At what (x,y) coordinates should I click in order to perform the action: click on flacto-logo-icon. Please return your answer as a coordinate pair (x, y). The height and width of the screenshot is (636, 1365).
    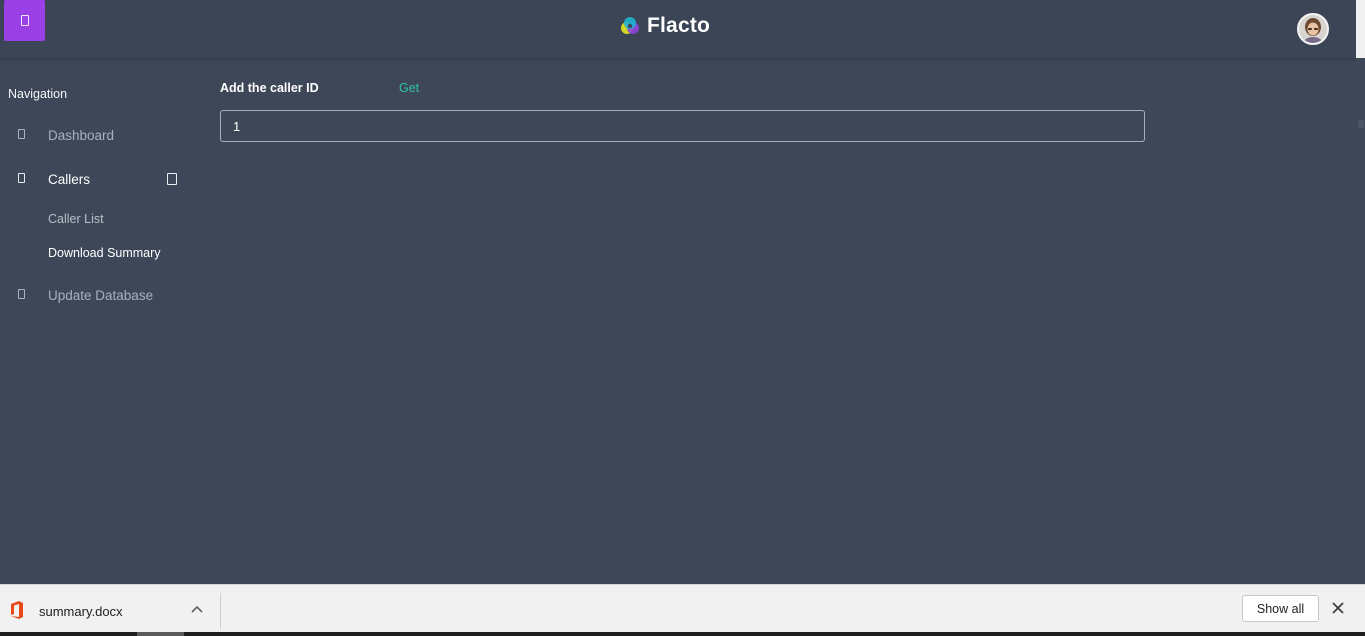
    Looking at the image, I should click on (630, 25).